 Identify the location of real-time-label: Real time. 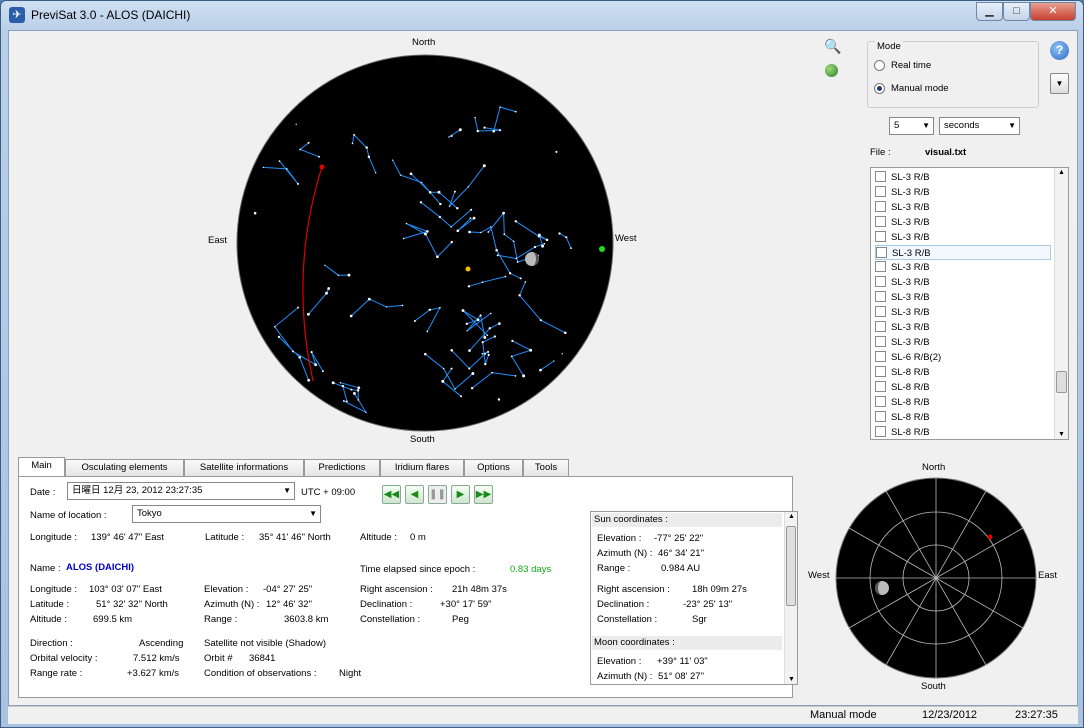
(911, 66).